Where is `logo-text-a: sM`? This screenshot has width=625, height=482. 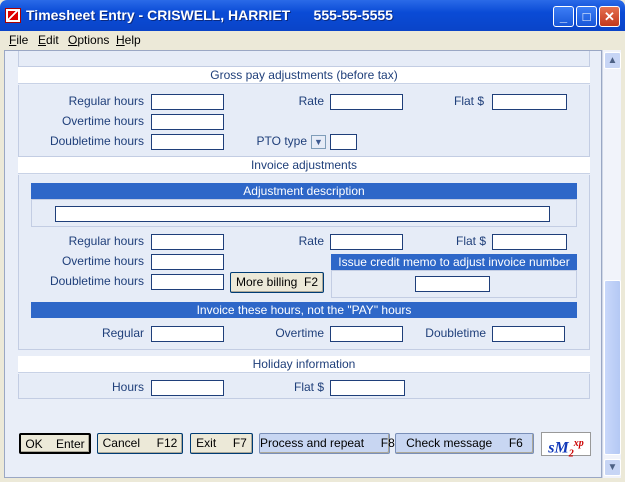 logo-text-a: sM is located at coordinates (558, 448).